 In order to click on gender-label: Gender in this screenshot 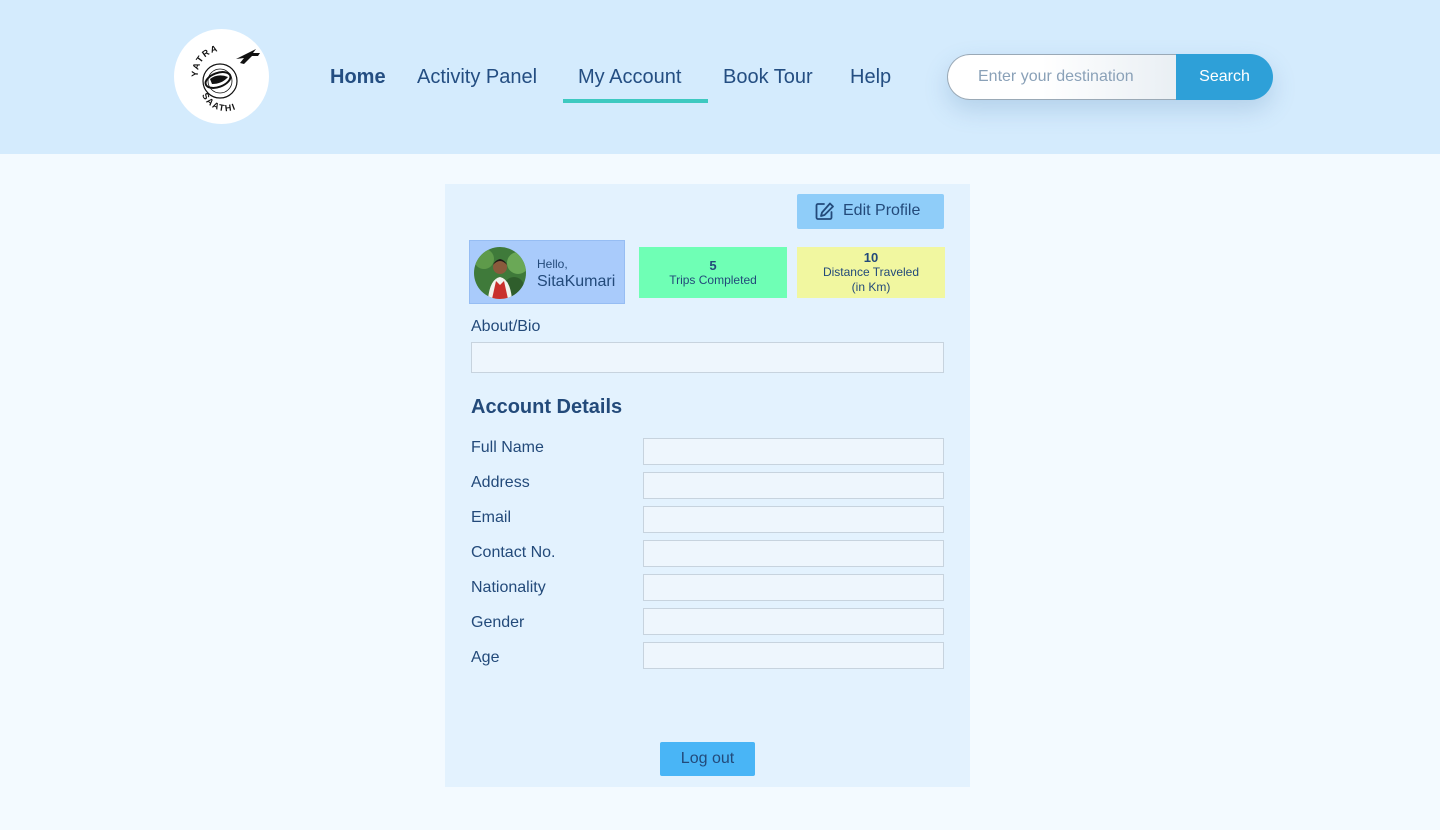, I will do `click(498, 622)`.